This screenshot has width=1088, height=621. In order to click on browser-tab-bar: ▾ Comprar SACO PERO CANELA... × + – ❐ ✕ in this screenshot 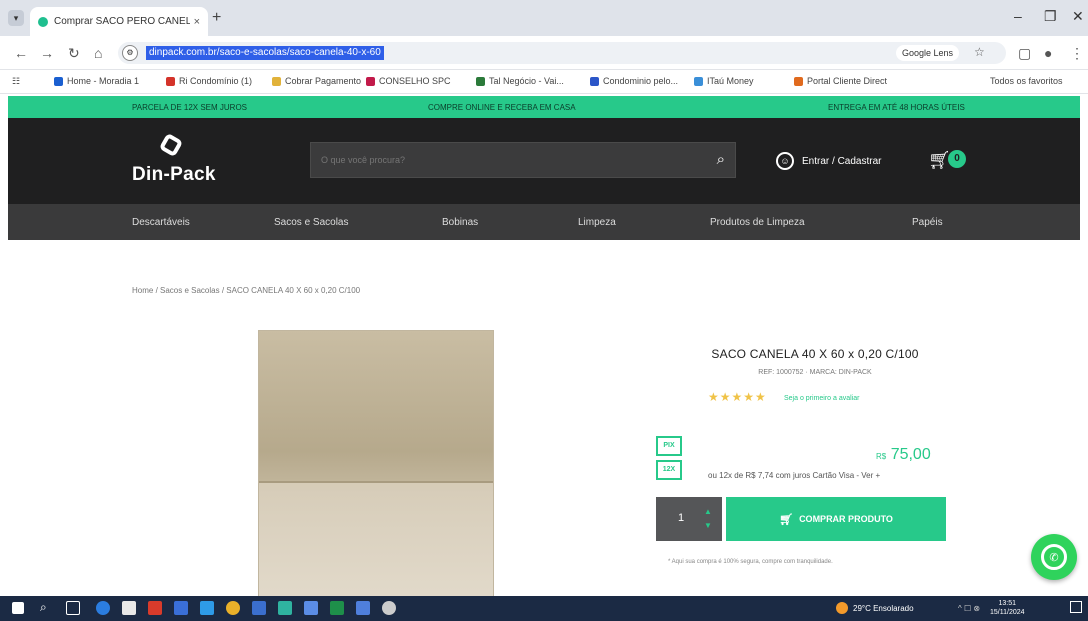, I will do `click(544, 18)`.